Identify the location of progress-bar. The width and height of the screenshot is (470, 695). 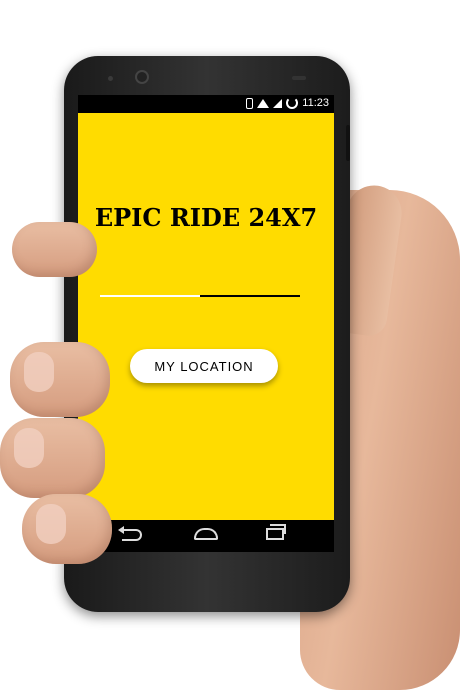
(200, 296).